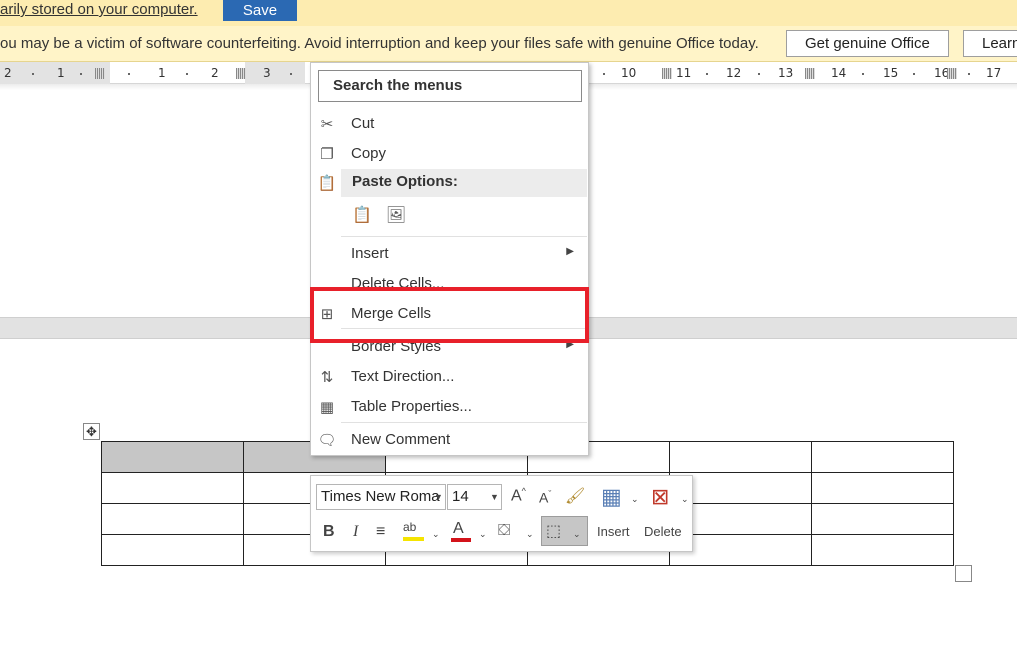  What do you see at coordinates (327, 124) in the screenshot?
I see `scissors-icon: ✂` at bounding box center [327, 124].